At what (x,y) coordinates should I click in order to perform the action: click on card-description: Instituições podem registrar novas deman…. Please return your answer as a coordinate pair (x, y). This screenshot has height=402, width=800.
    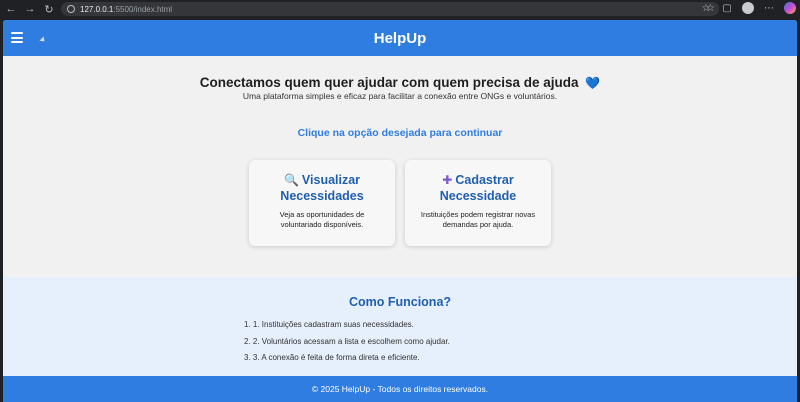
    Looking at the image, I should click on (478, 219).